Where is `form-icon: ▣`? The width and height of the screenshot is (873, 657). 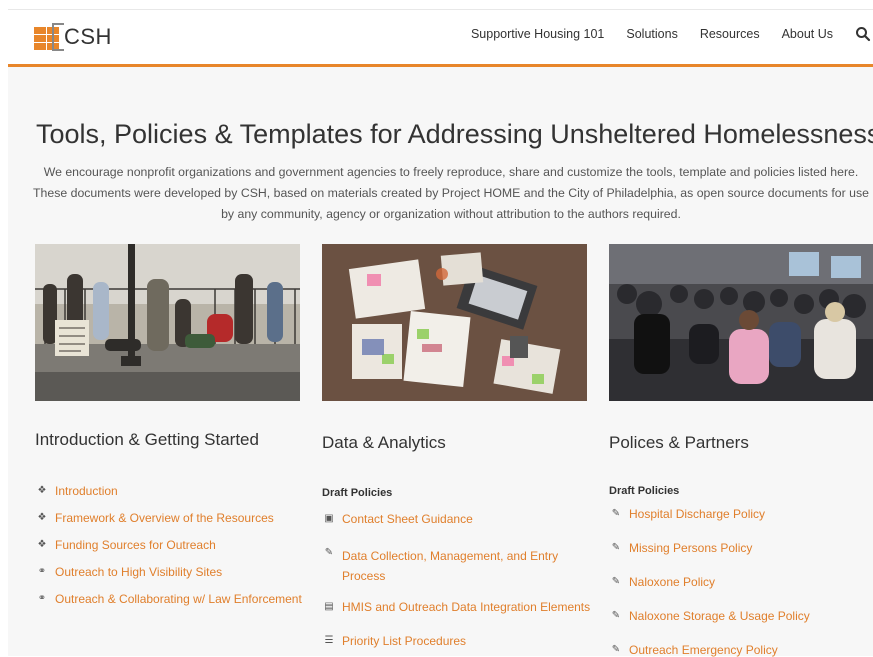
form-icon: ▣ is located at coordinates (329, 518).